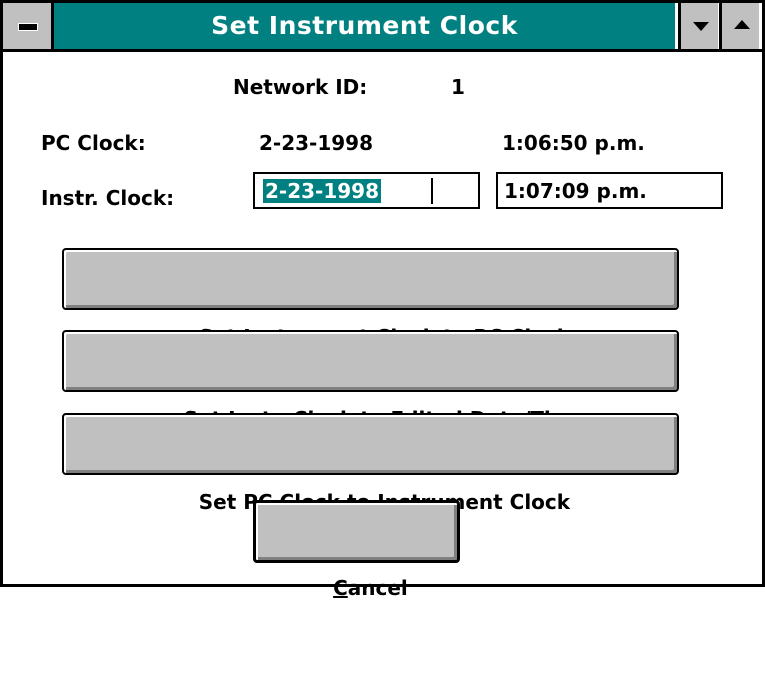 The height and width of the screenshot is (674, 765). What do you see at coordinates (364, 26) in the screenshot?
I see `window-title: Set Instrument Clock` at bounding box center [364, 26].